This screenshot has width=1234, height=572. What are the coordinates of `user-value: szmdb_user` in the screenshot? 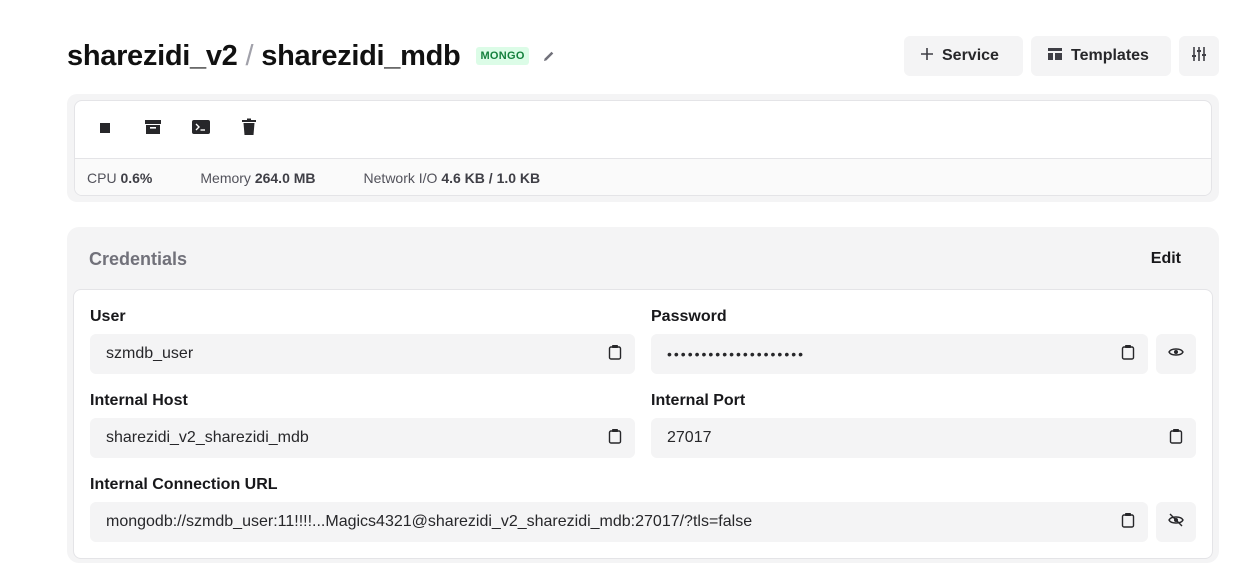 It's located at (150, 353).